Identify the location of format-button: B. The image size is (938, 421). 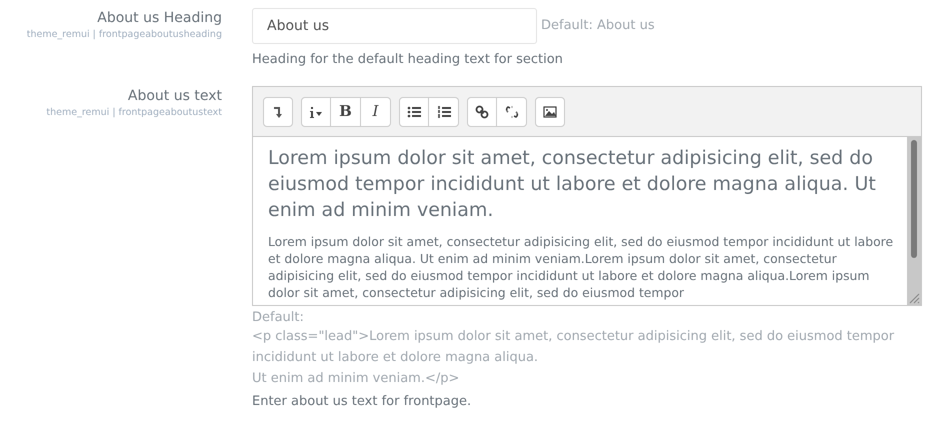
(346, 111).